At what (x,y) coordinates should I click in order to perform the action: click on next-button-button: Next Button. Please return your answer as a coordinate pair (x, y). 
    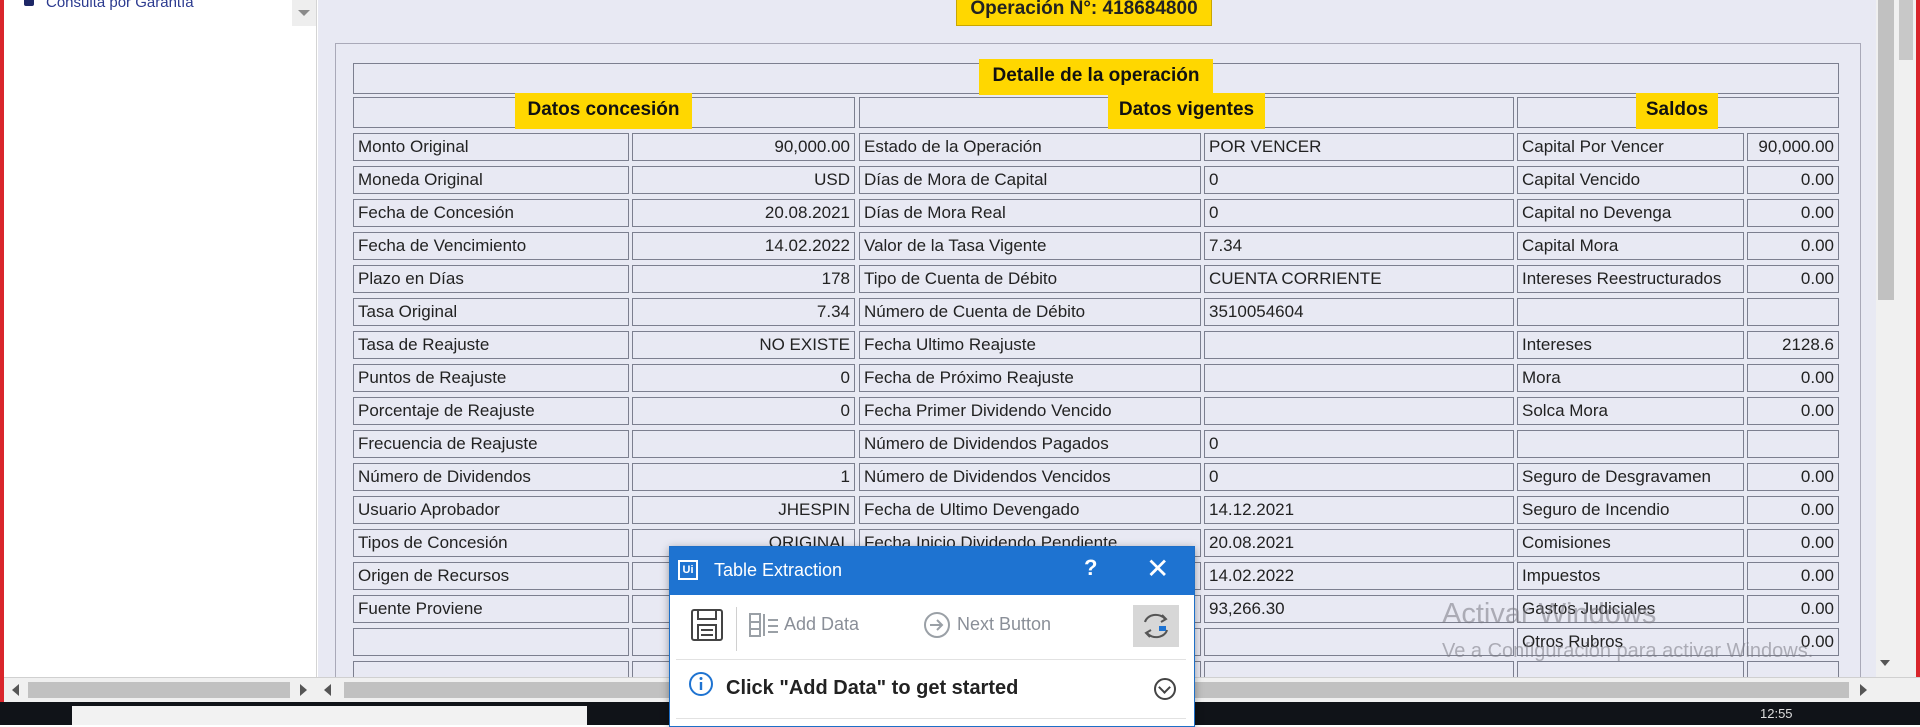
    Looking at the image, I should click on (986, 624).